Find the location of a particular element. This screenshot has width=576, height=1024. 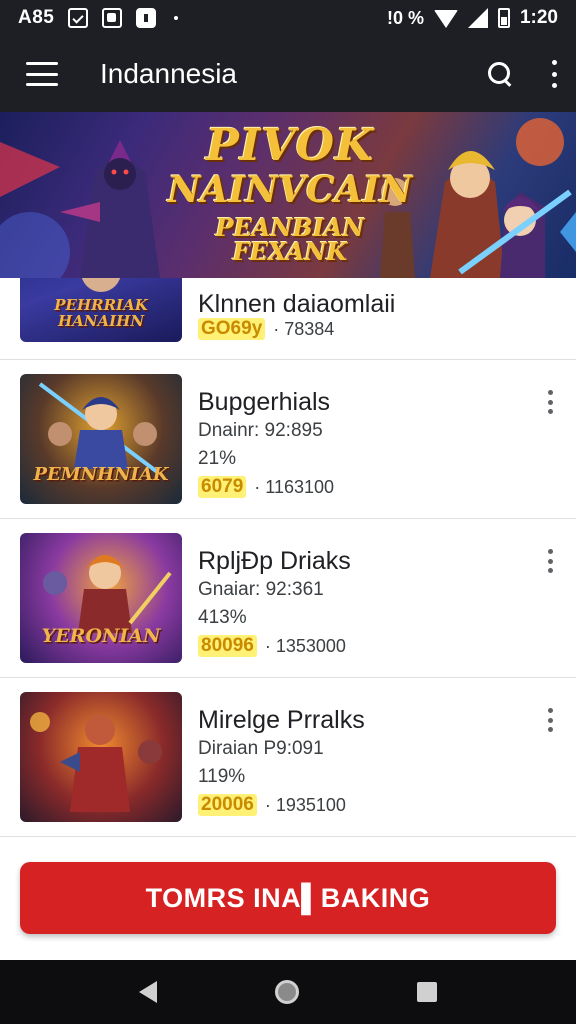

item-stats: GO69y · 7⁣8384 is located at coordinates (266, 329).